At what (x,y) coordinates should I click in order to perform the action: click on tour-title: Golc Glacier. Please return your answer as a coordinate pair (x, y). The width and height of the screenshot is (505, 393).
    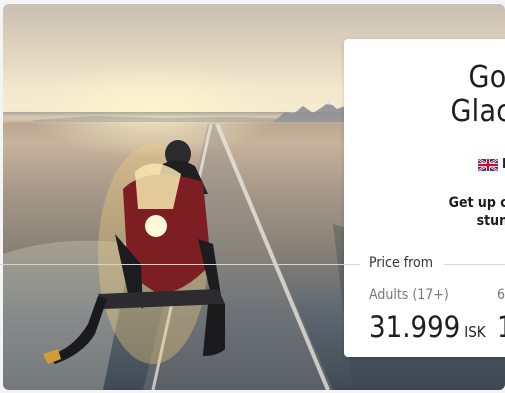
    Looking at the image, I should click on (477, 94).